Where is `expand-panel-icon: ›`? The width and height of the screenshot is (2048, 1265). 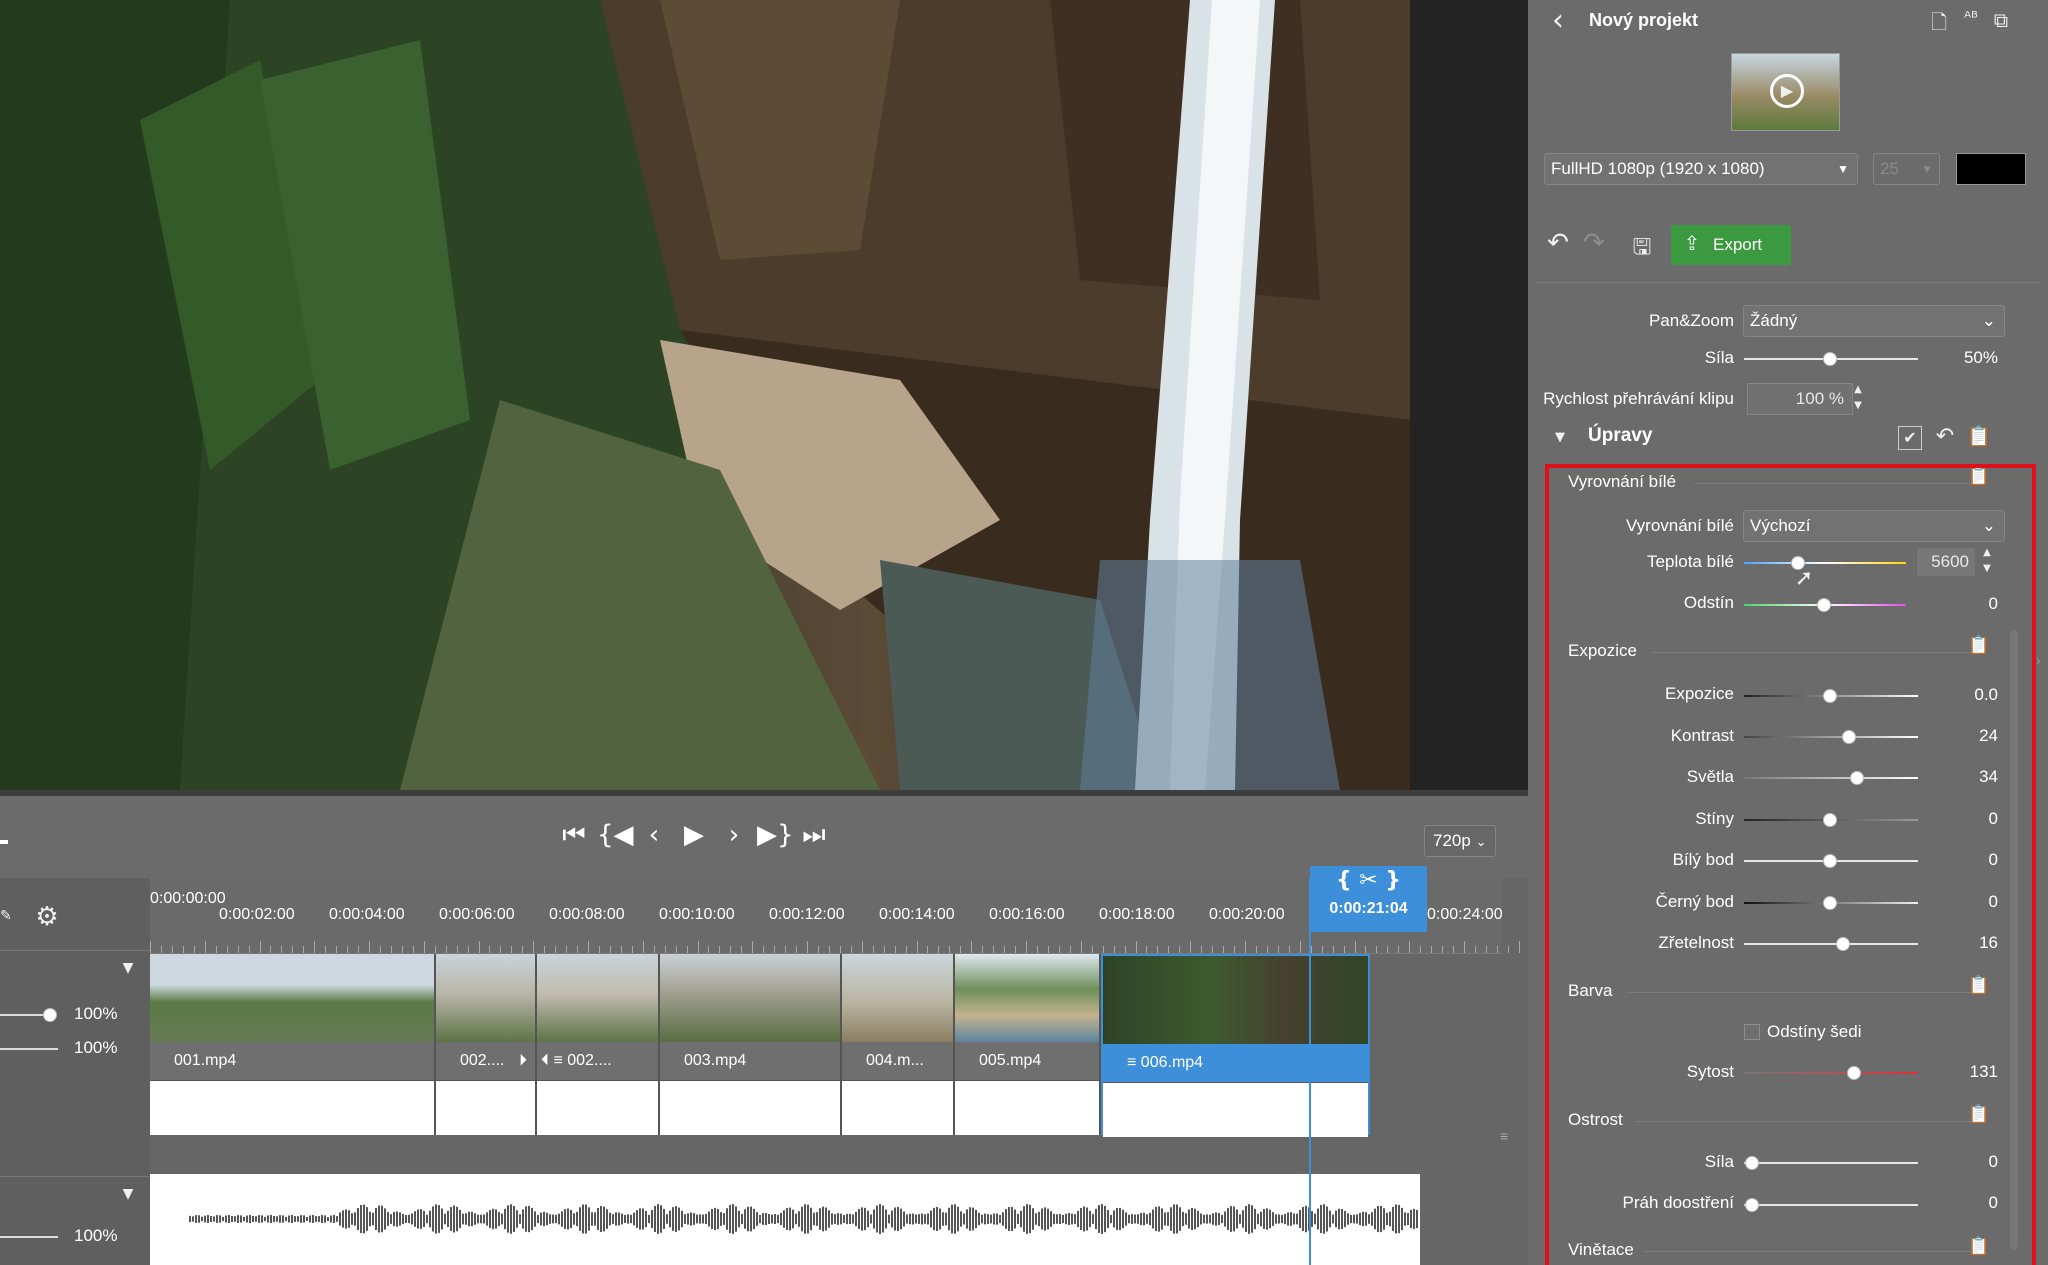 expand-panel-icon: › is located at coordinates (2042, 664).